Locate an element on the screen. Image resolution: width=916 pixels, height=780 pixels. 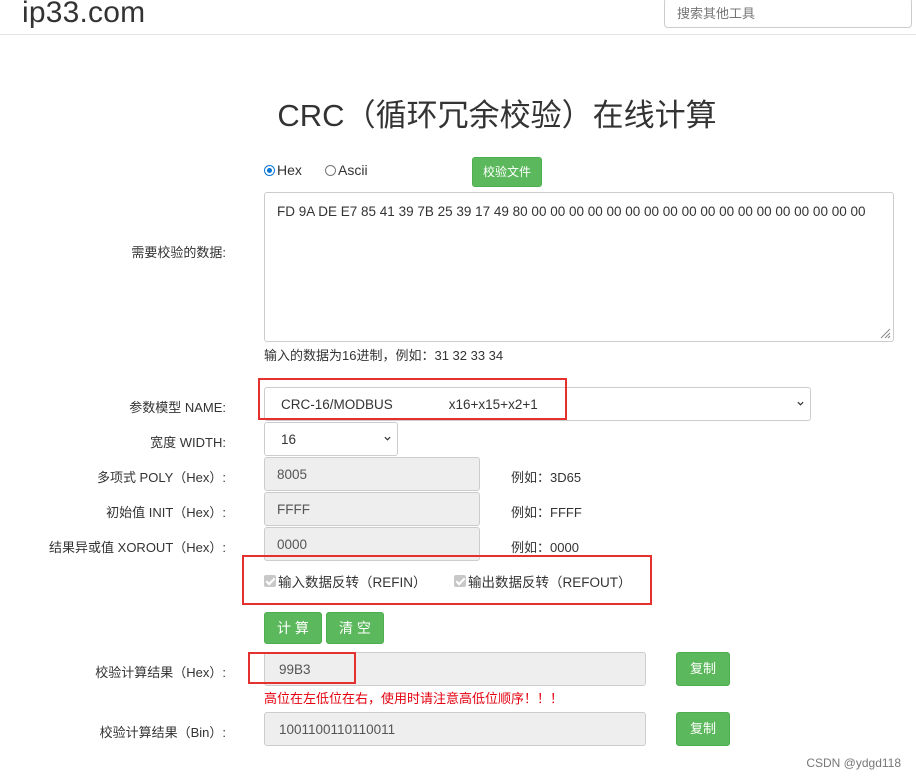
init-label: 初始值 INIT（Hex）: is located at coordinates (166, 512).